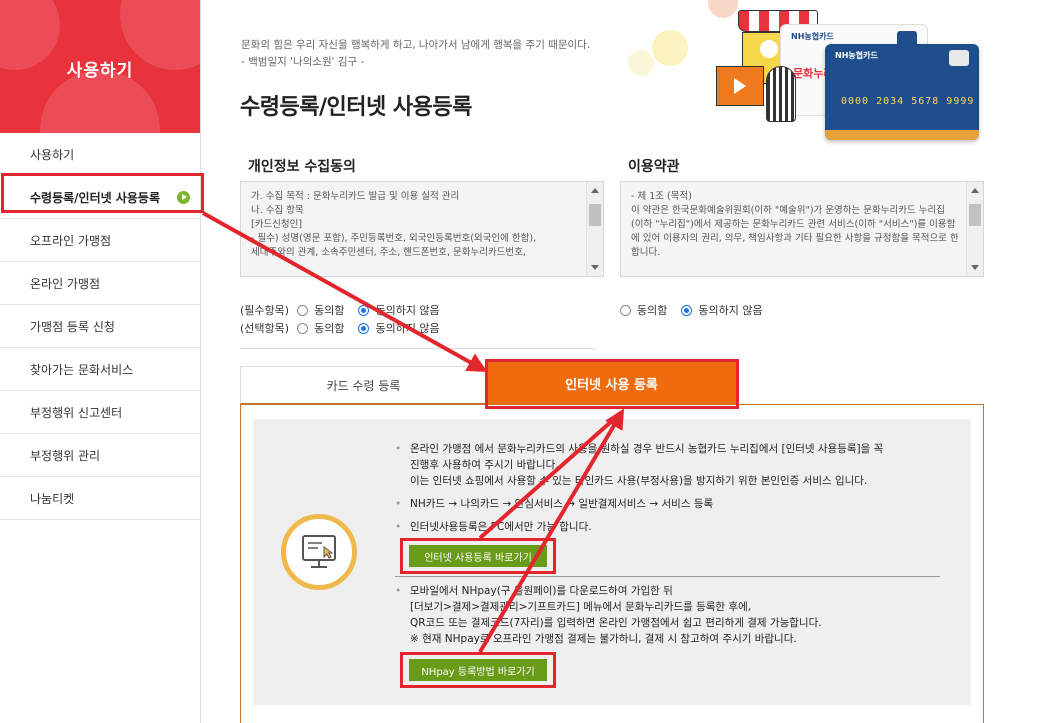 This screenshot has height=723, width=1047. What do you see at coordinates (52, 154) in the screenshot?
I see `sidebar-item-label: 사용하기` at bounding box center [52, 154].